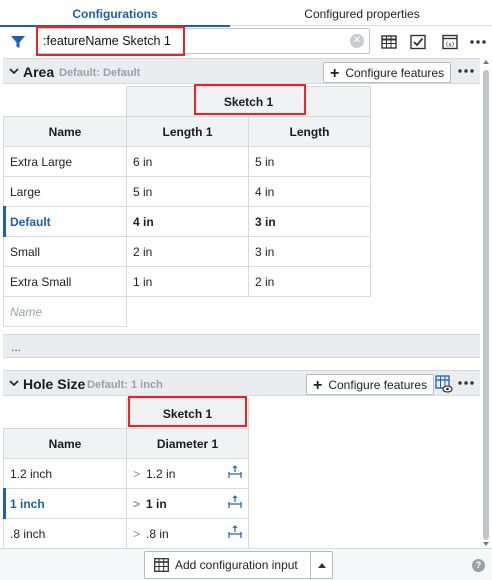 Image resolution: width=492 pixels, height=580 pixels. I want to click on add-configuration-input-label: Add configuration input, so click(236, 565).